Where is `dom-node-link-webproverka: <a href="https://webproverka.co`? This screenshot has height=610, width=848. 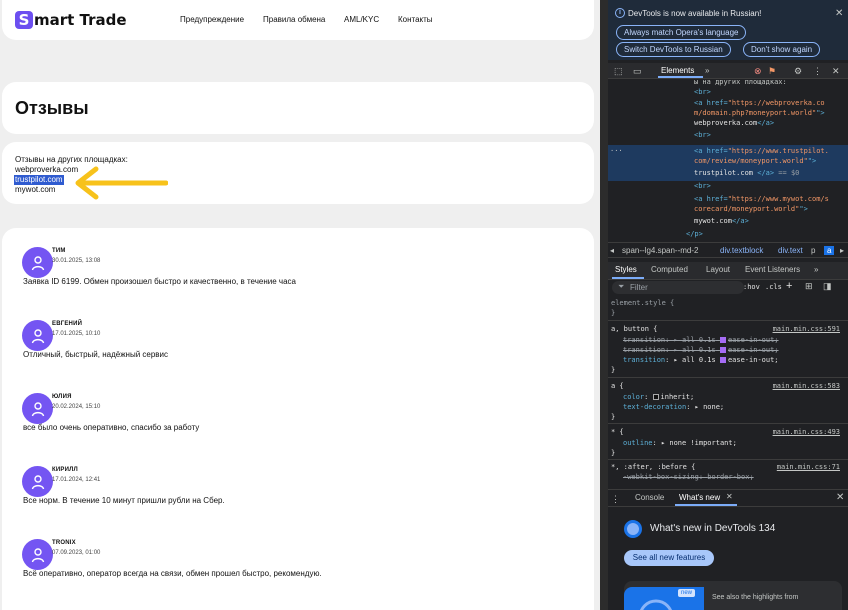
dom-node-link-webproverka: <a href="https://webproverka.co is located at coordinates (759, 103).